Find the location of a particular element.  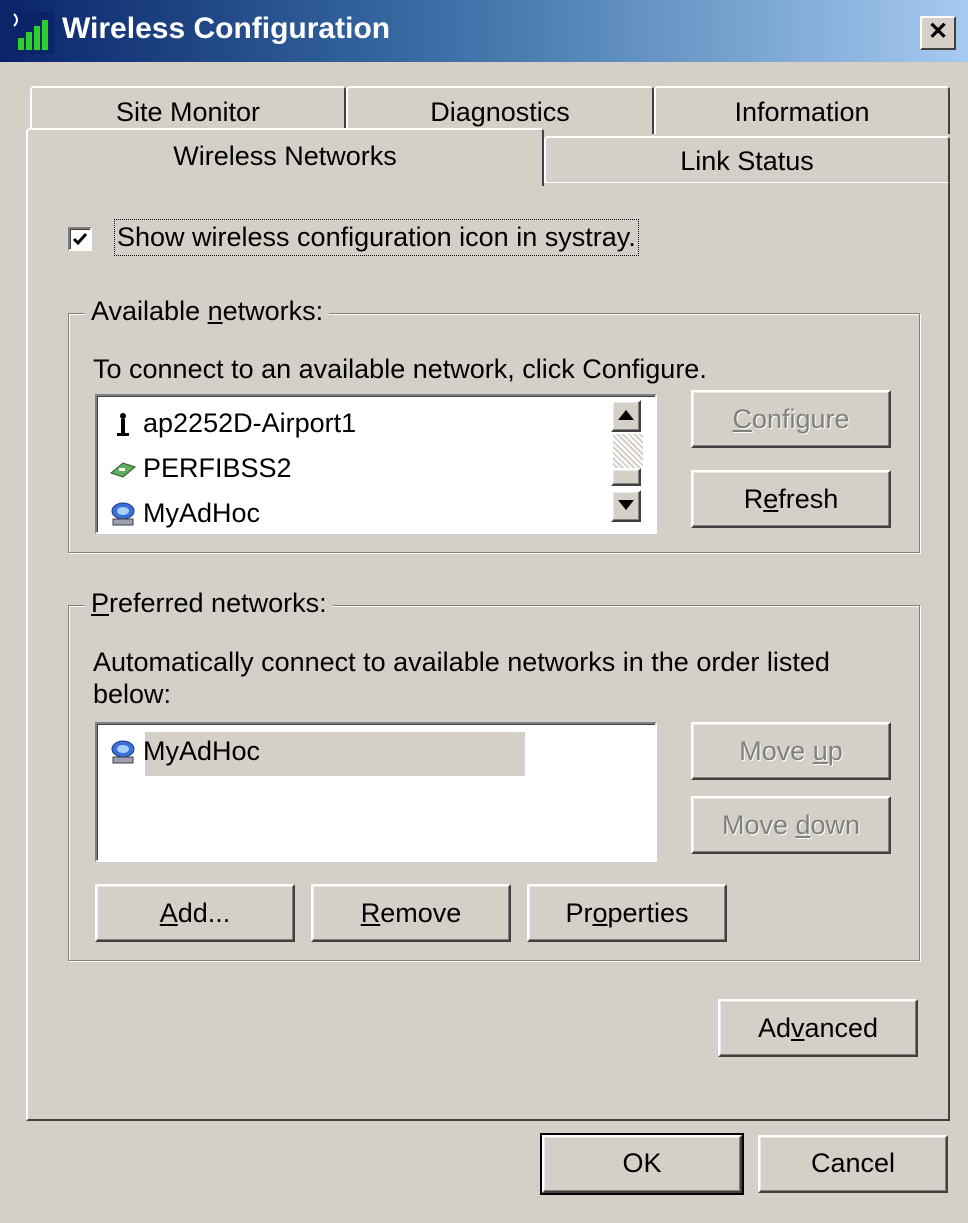

tab-diagnostics: Diagnostics is located at coordinates (500, 110).